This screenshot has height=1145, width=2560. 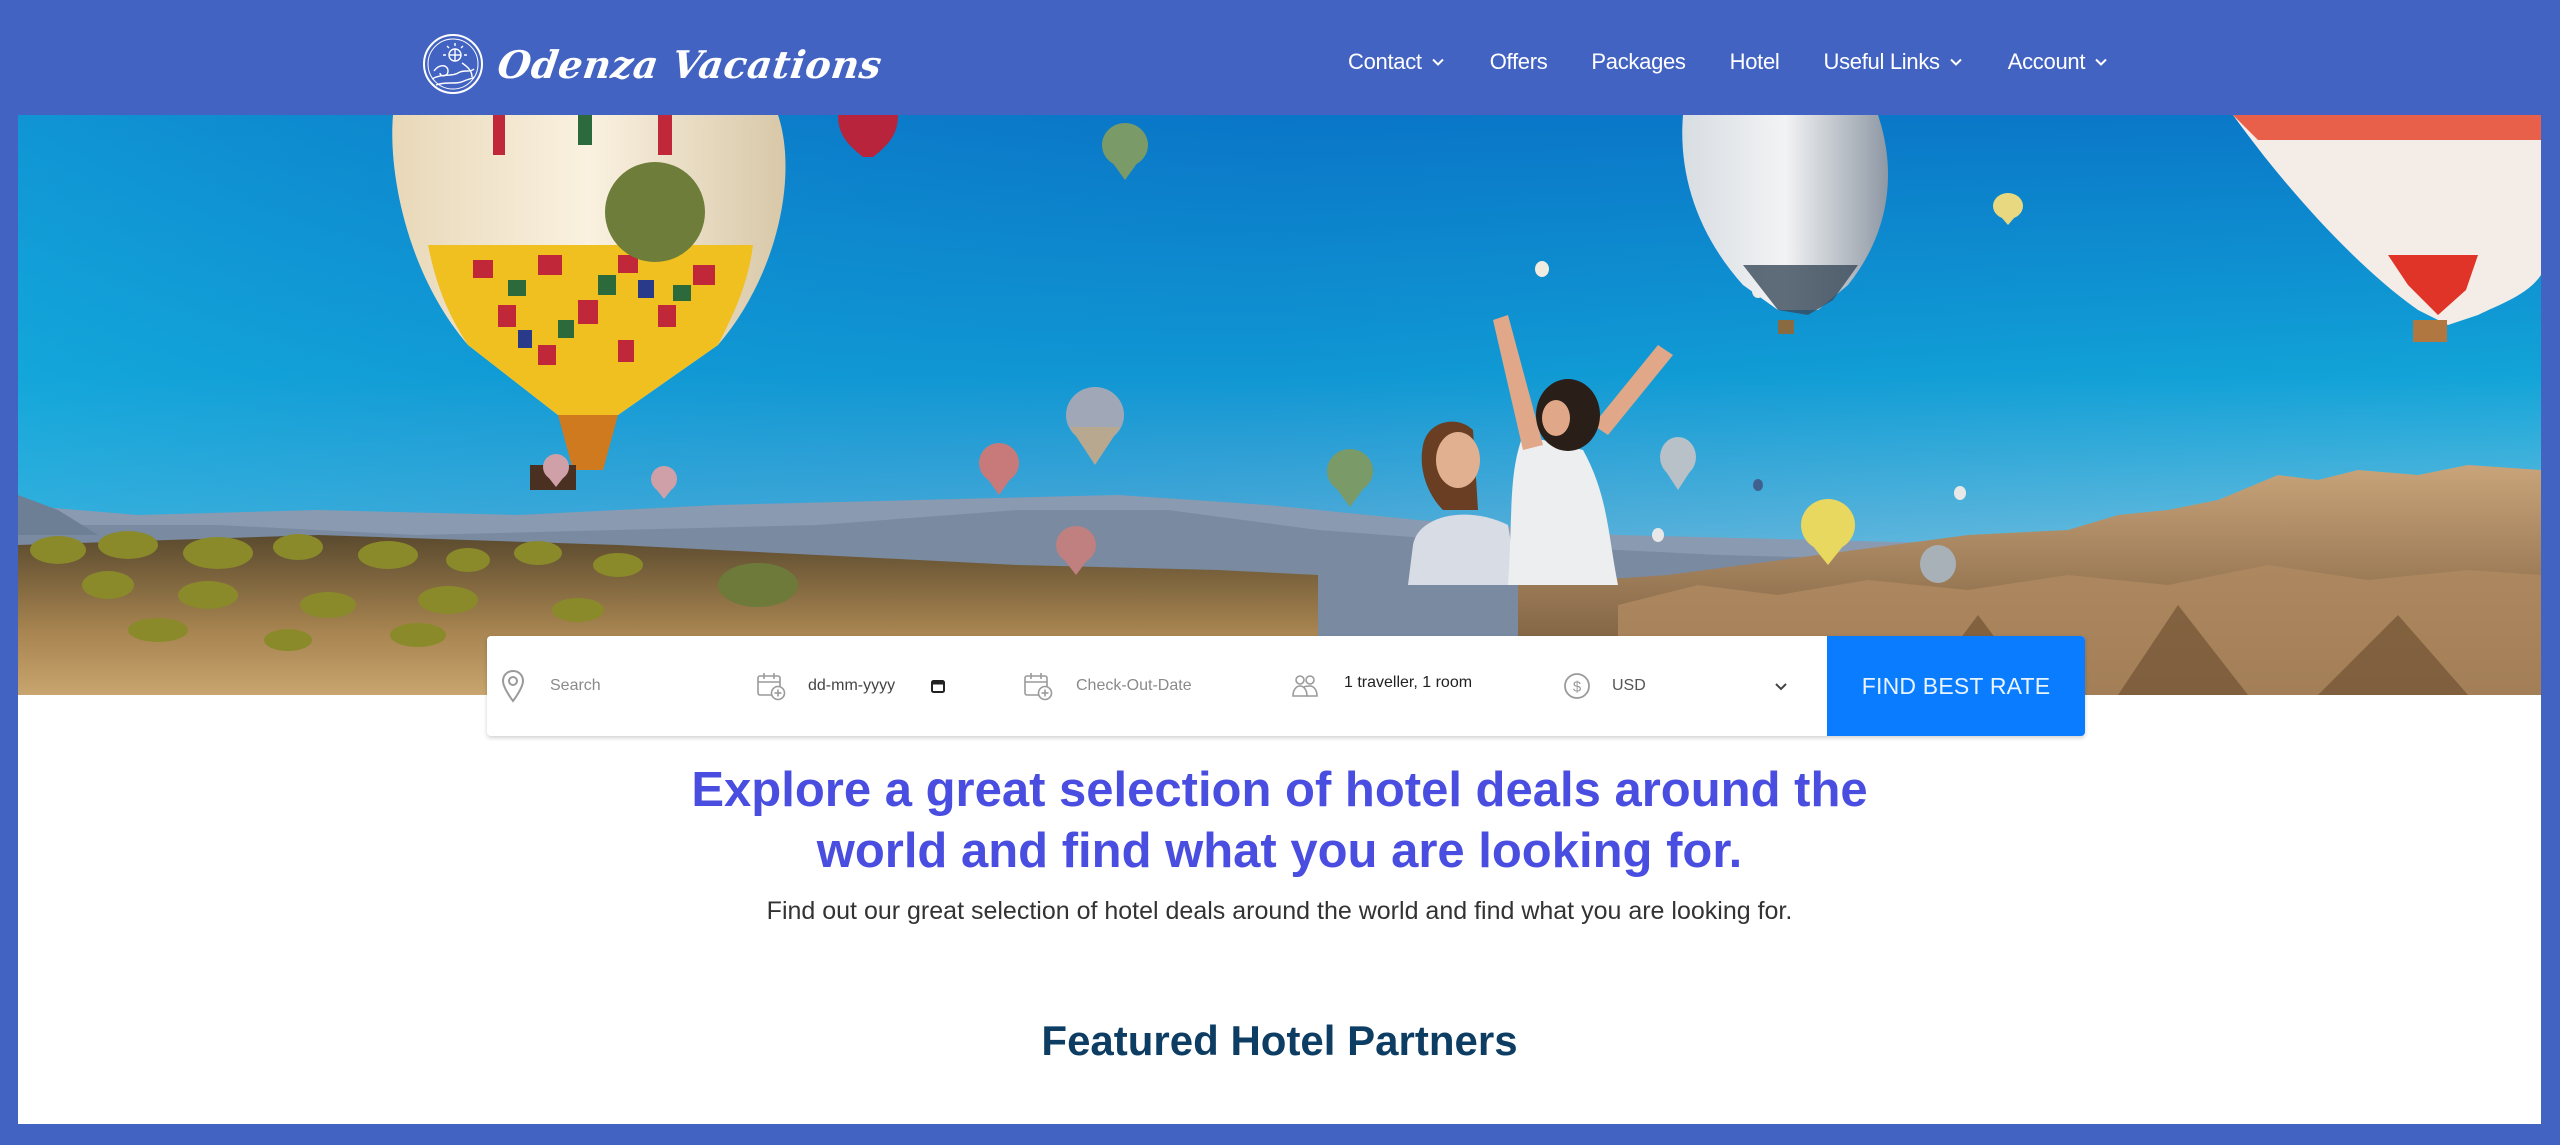 What do you see at coordinates (1882, 61) in the screenshot?
I see `nav-useful-links-label: Useful Links` at bounding box center [1882, 61].